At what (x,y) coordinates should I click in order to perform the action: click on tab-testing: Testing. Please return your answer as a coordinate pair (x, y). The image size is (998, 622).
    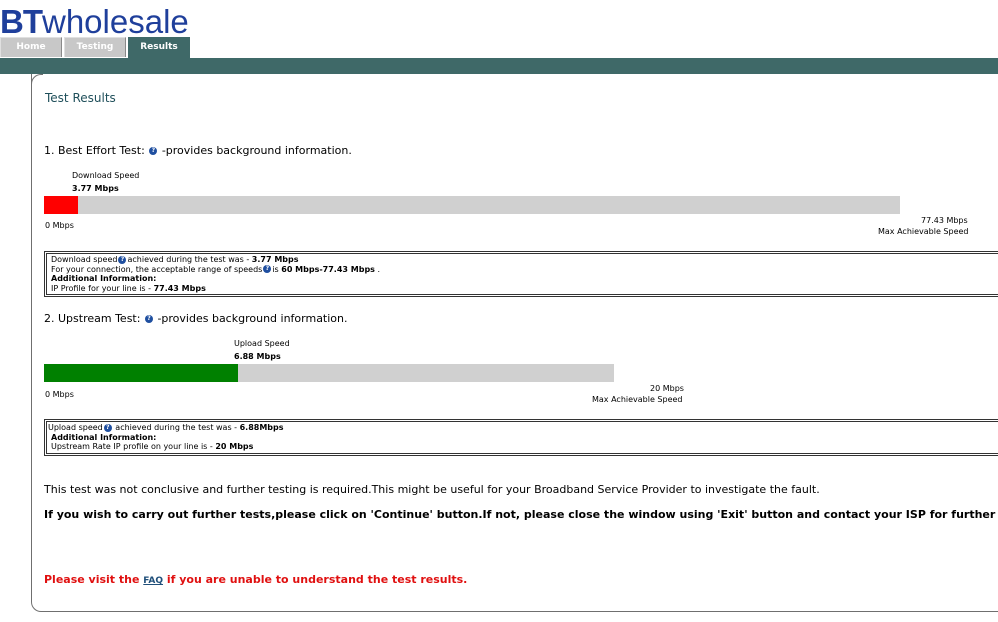
    Looking at the image, I should click on (95, 47).